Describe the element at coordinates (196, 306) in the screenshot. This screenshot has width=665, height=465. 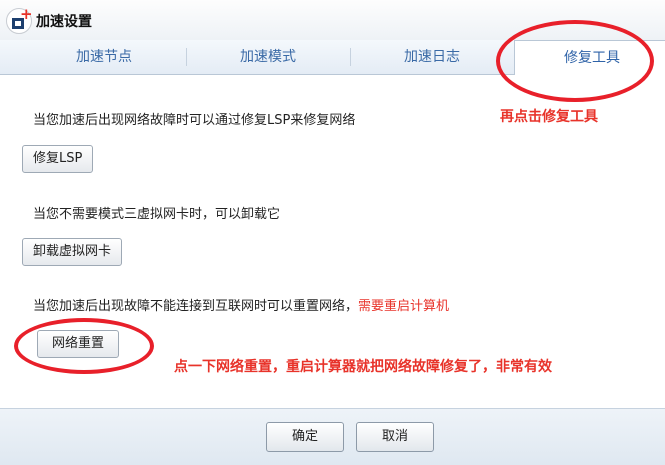
I see `reset-description-text: 当您加速后出现故障不能连接到互联网时可以重置网络，` at that location.